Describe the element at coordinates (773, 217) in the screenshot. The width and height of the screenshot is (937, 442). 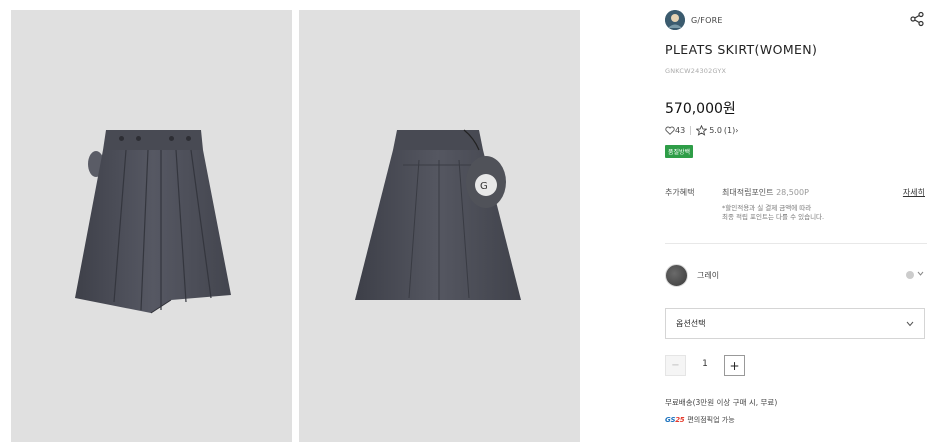
I see `benefit-note-line2: 최종 적립 포인트는 다를 수 있습니다.` at that location.